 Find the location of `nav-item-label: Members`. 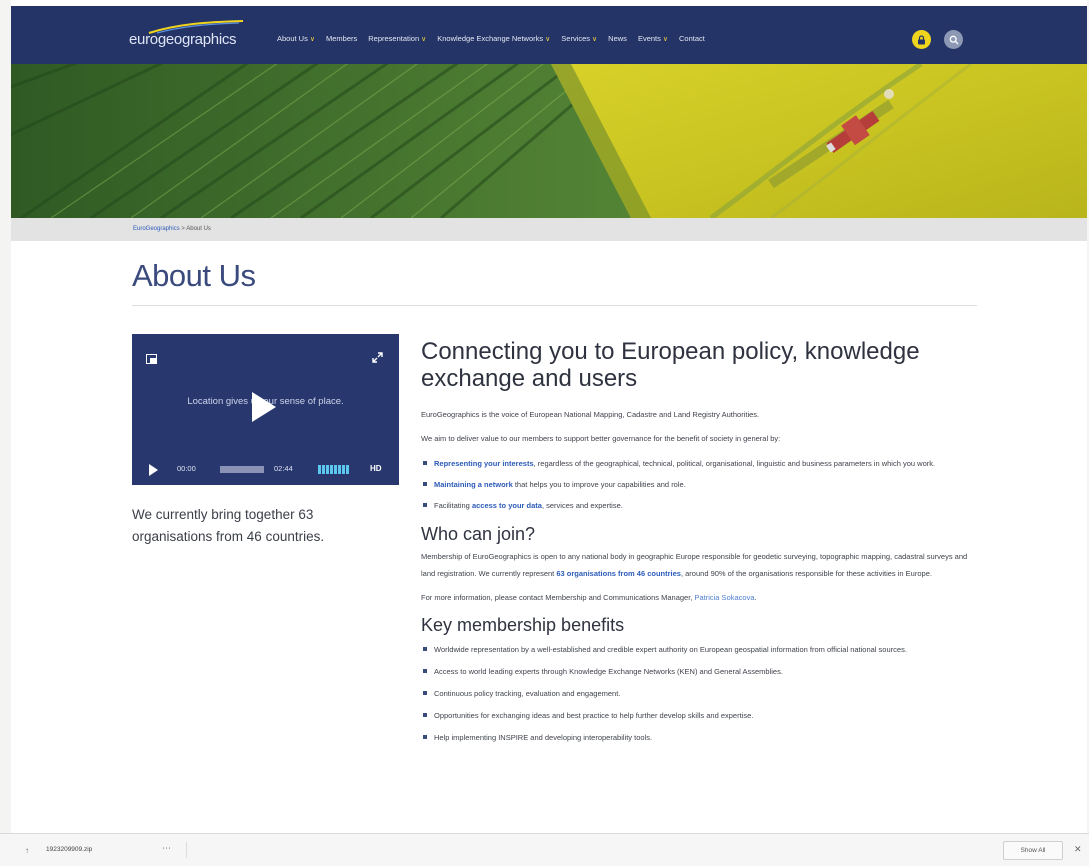

nav-item-label: Members is located at coordinates (341, 38).